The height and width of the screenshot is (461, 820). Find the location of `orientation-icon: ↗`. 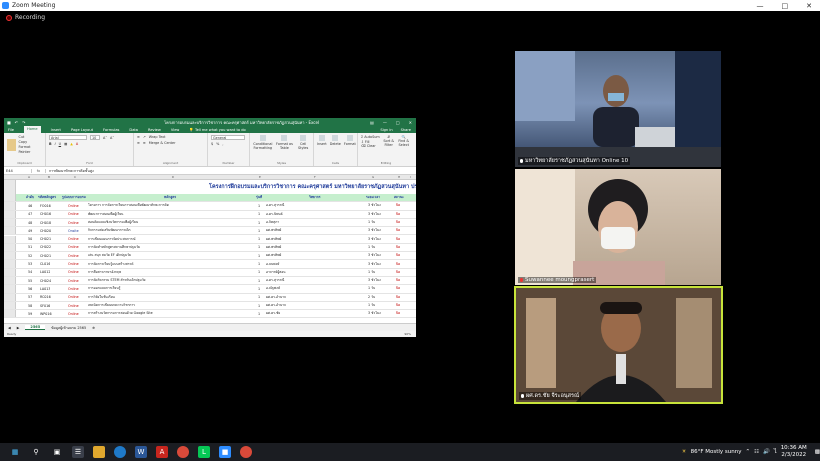

orientation-icon: ↗ is located at coordinates (144, 137).